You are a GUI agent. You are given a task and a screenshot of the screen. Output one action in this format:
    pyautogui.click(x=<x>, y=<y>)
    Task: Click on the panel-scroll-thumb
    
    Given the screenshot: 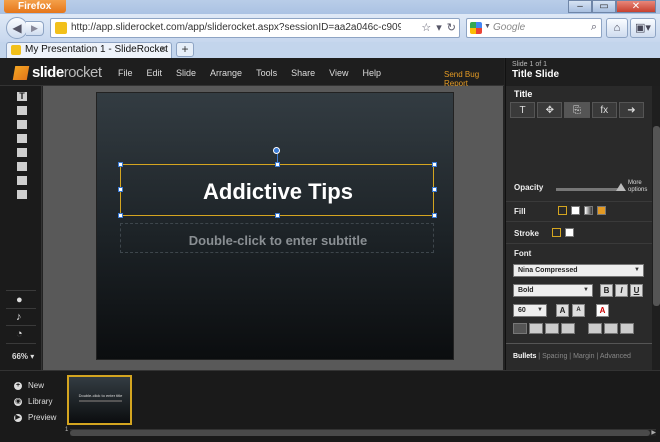 What is the action you would take?
    pyautogui.click(x=656, y=216)
    